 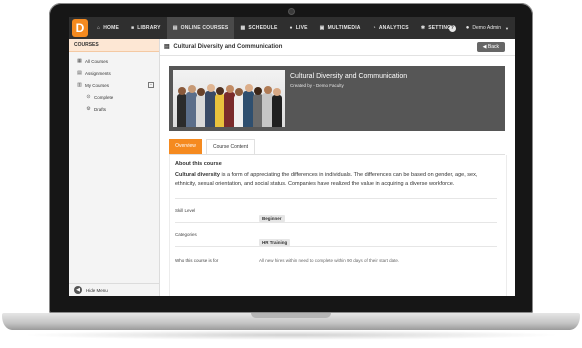 I want to click on nav-label: HOME, so click(x=111, y=28).